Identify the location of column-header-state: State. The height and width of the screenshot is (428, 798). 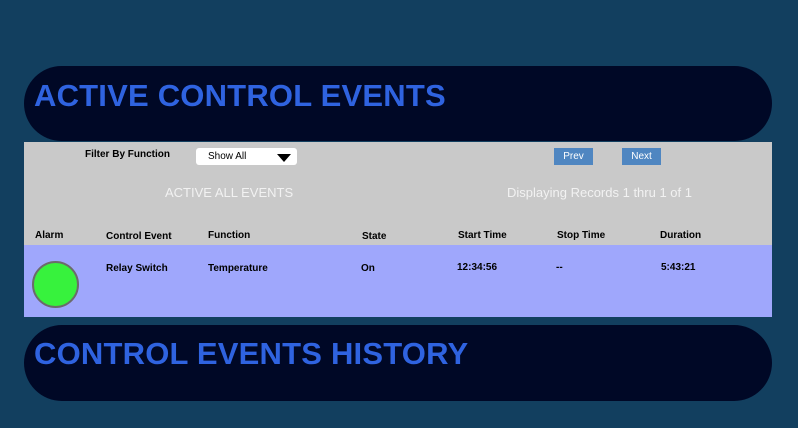
(374, 236).